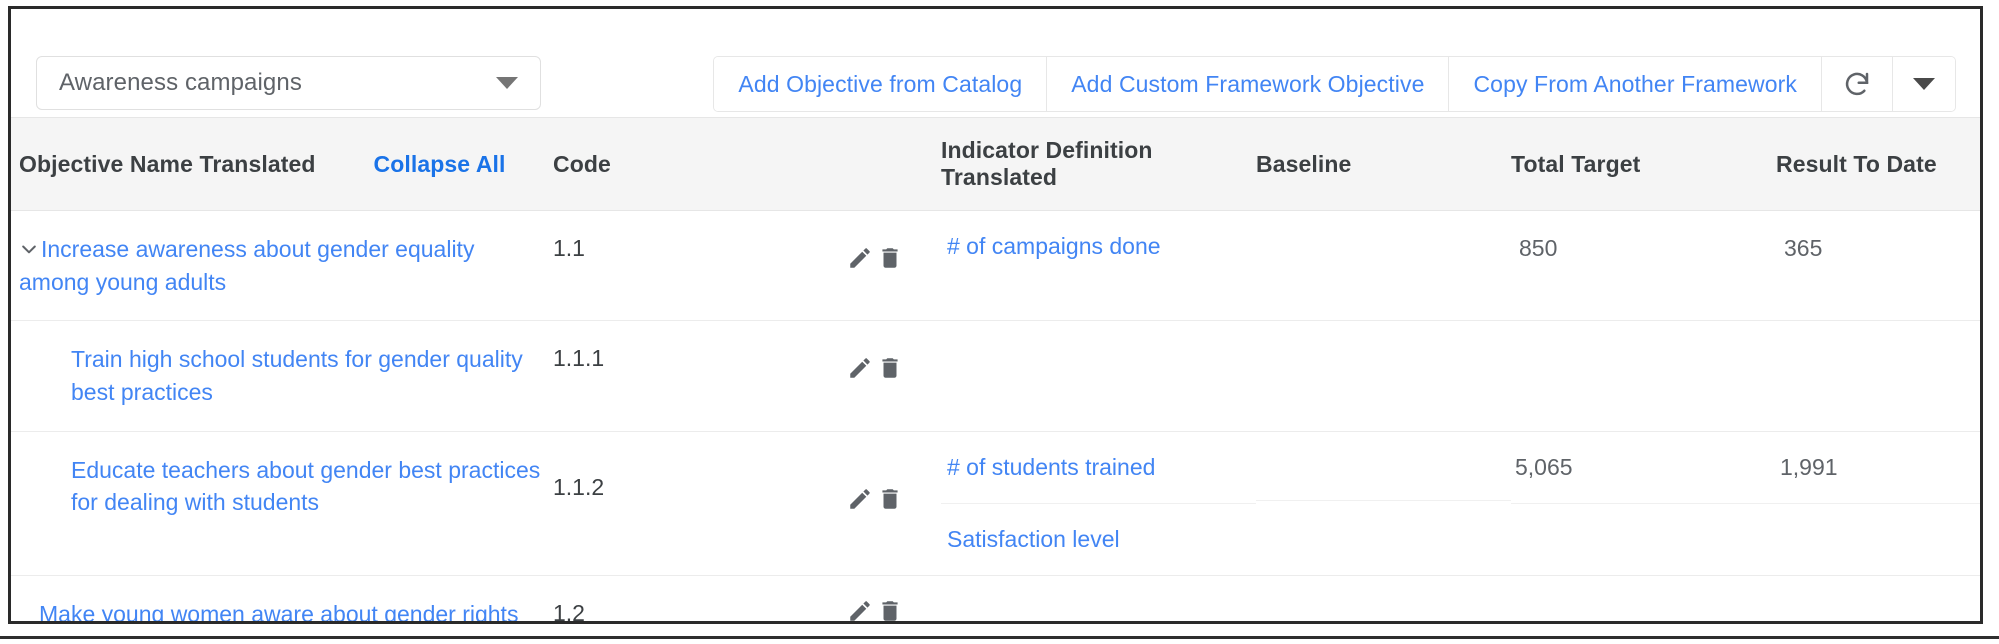  I want to click on objective-code: 1.1.1, so click(696, 376).